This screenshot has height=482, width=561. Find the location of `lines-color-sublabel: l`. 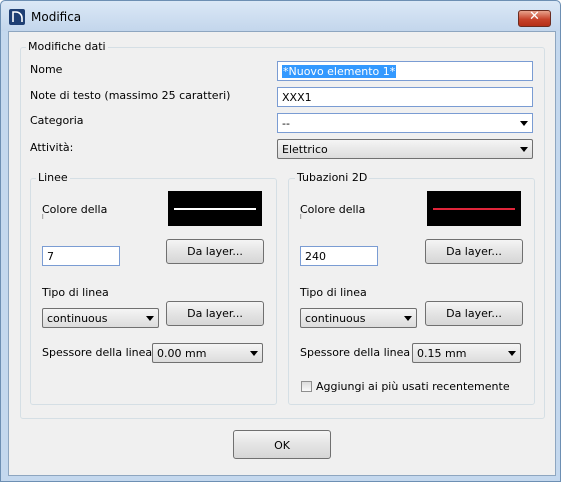

lines-color-sublabel: l is located at coordinates (43, 217).